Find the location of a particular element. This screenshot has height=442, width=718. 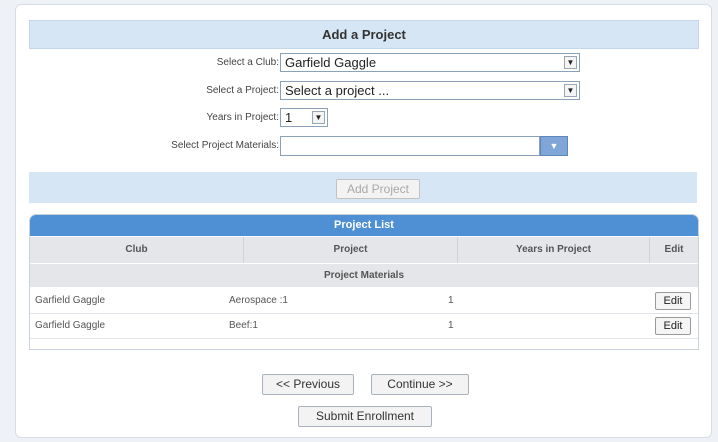

column-header-years: Years in Project is located at coordinates (554, 250).